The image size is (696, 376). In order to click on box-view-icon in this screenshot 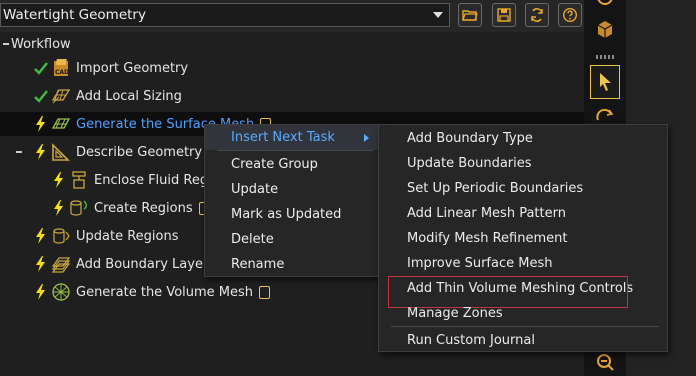, I will do `click(605, 29)`.